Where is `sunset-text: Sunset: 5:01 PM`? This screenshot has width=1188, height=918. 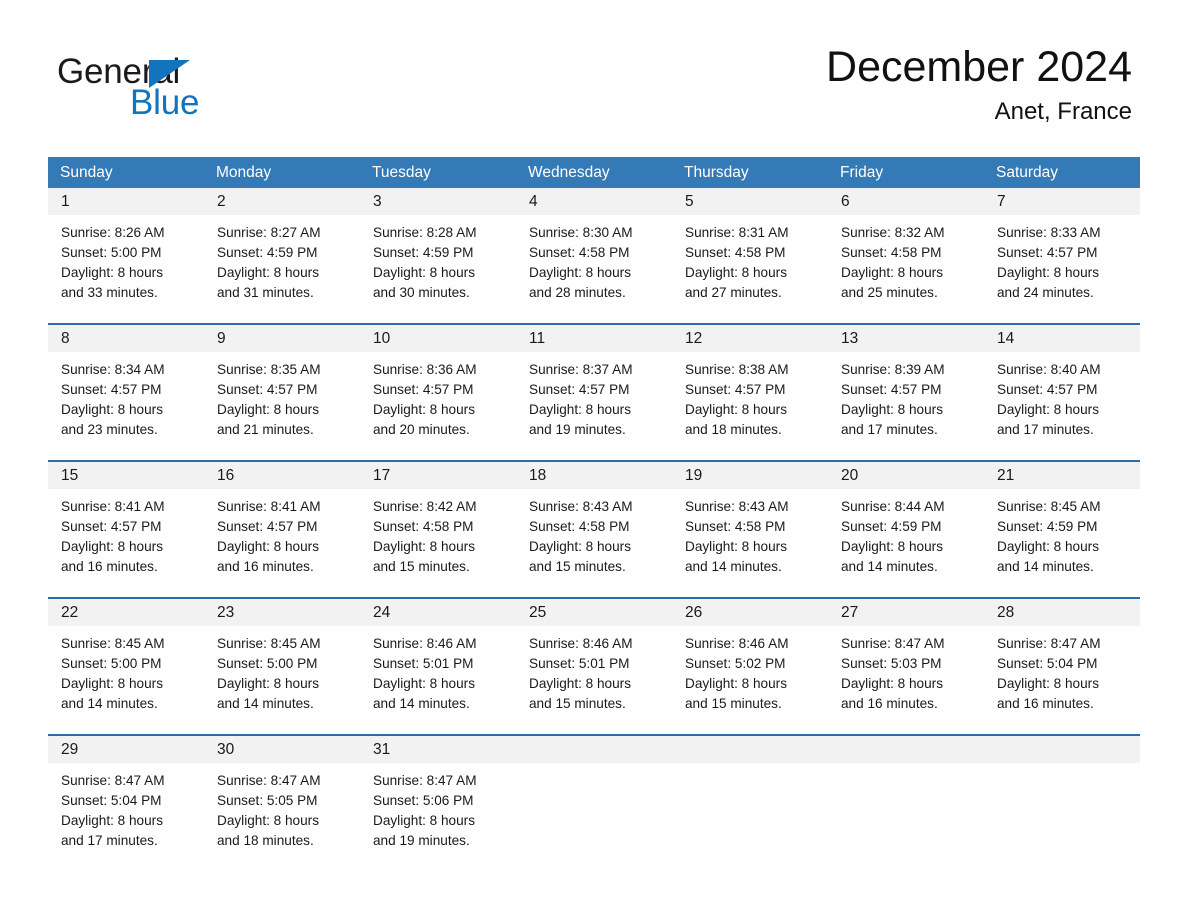
sunset-text: Sunset: 5:01 PM is located at coordinates (579, 663).